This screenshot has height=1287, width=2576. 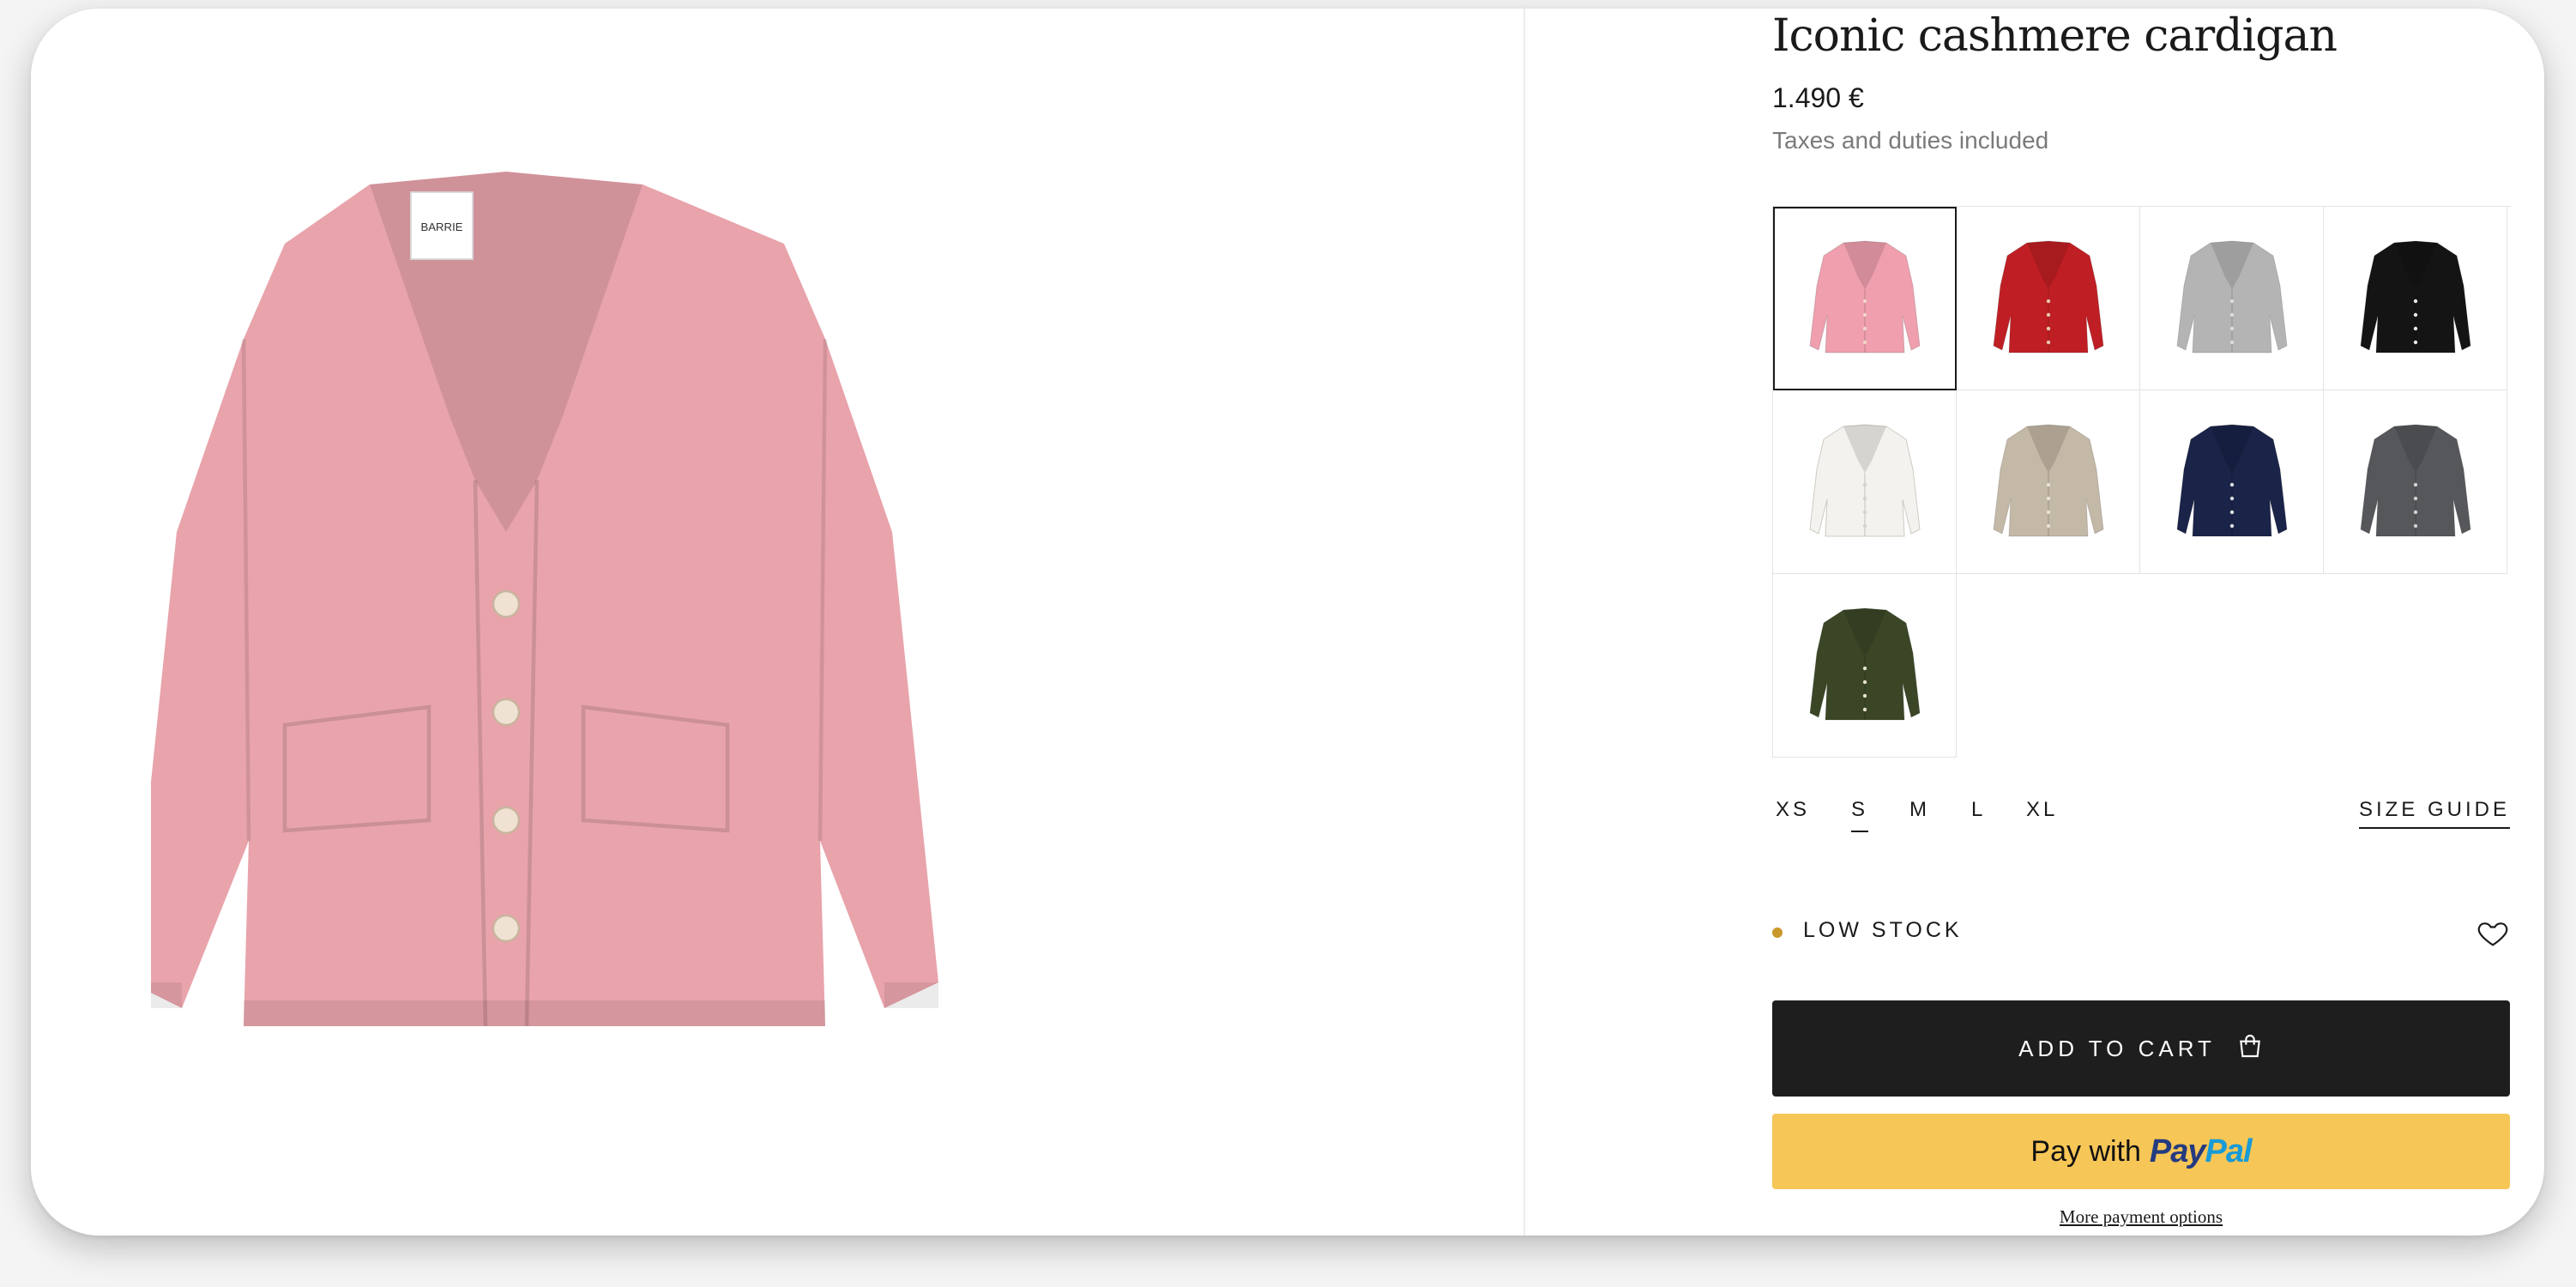 I want to click on paypal-button: Pay with PayPal, so click(x=2141, y=1151).